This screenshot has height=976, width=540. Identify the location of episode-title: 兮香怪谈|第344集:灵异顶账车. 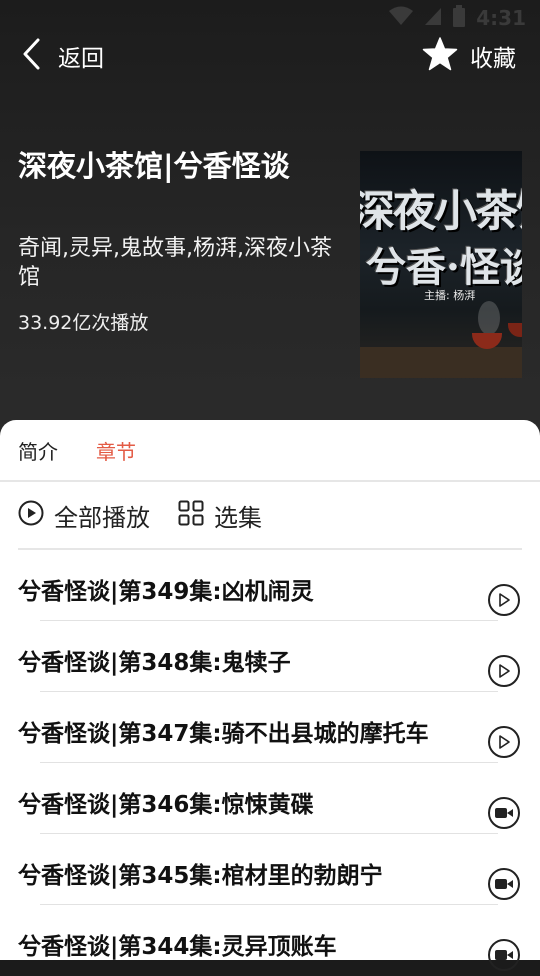
(177, 947).